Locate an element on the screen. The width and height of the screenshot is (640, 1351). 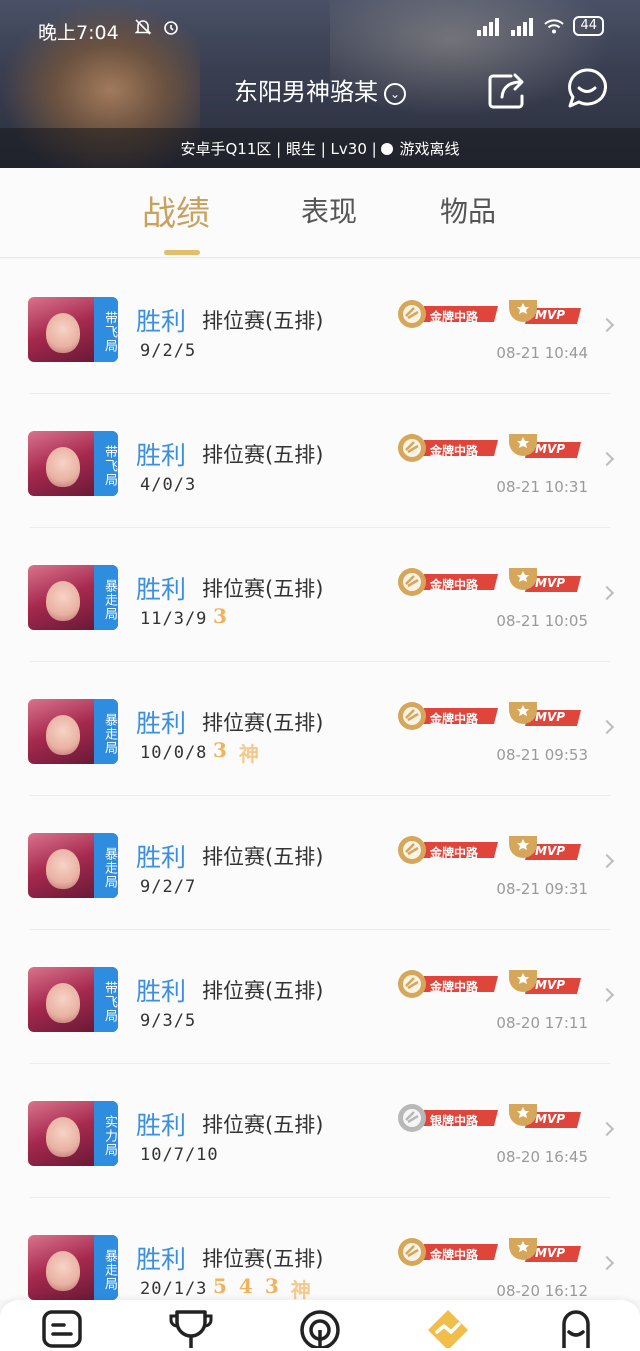
kill-streak-mark: 3 is located at coordinates (220, 750).